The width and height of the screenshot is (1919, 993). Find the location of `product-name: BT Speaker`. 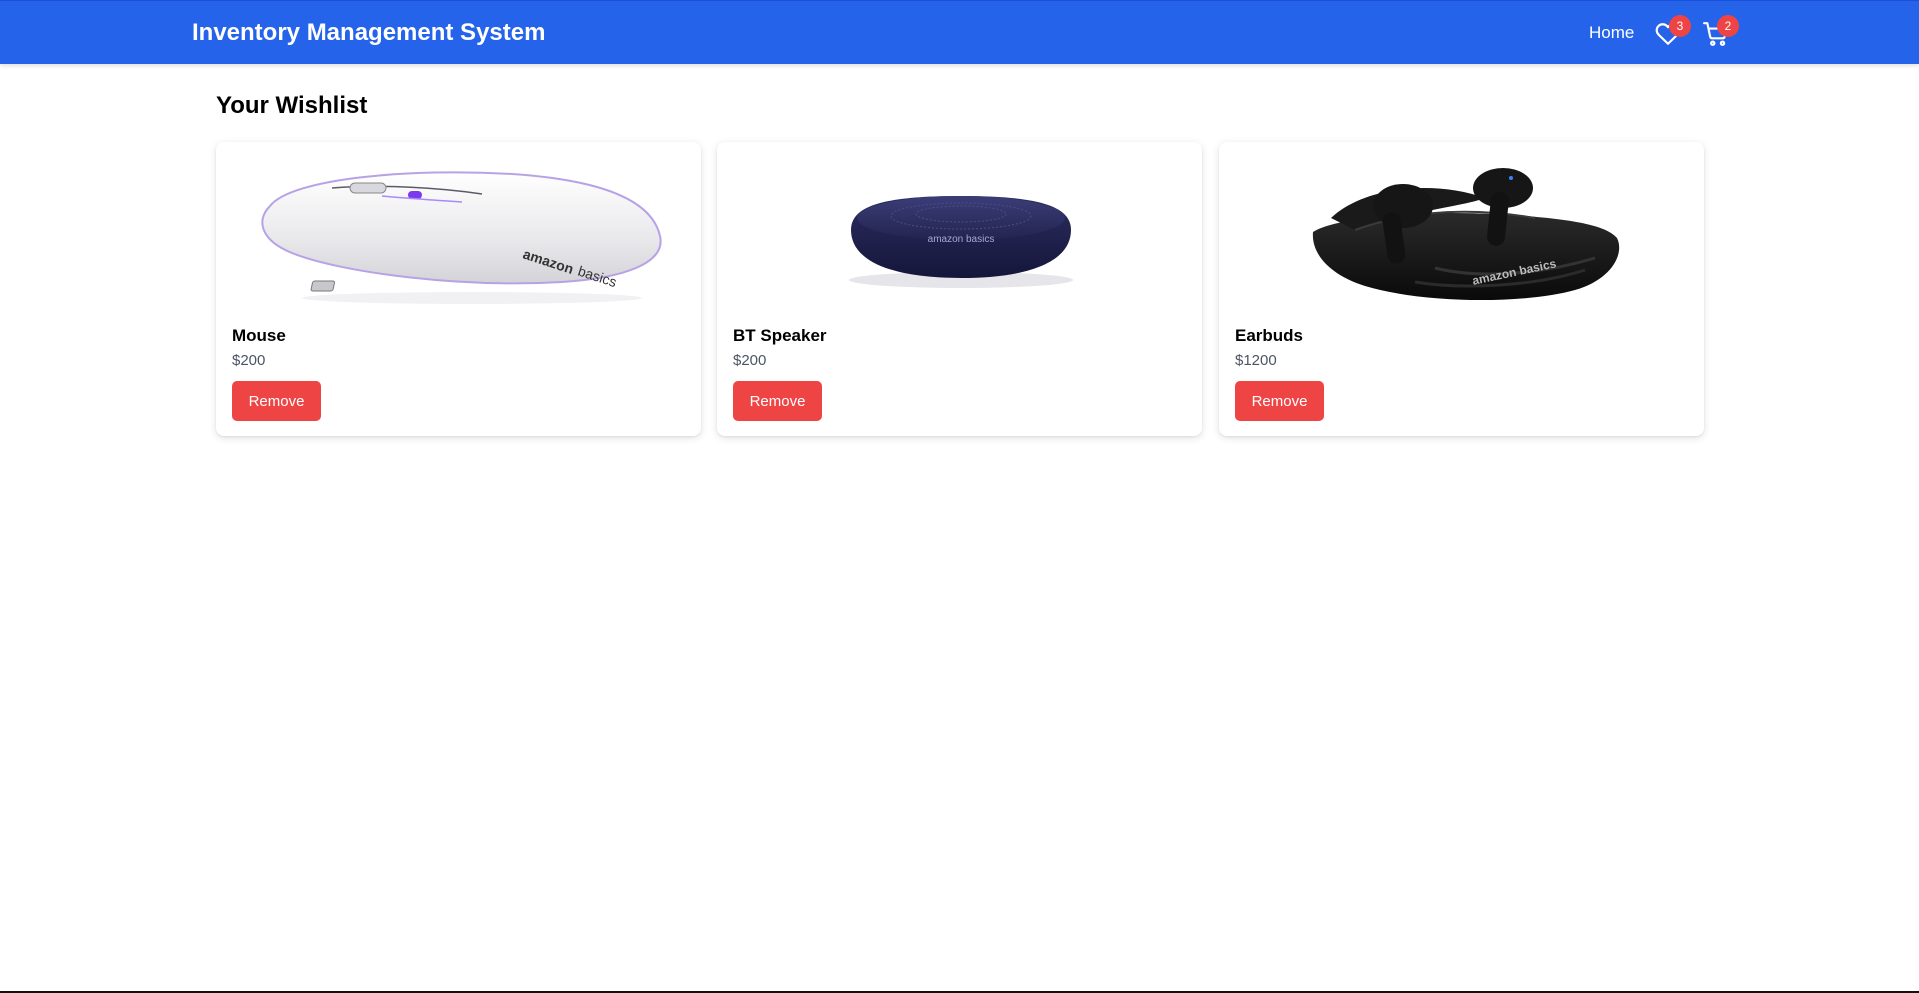

product-name: BT Speaker is located at coordinates (780, 335).